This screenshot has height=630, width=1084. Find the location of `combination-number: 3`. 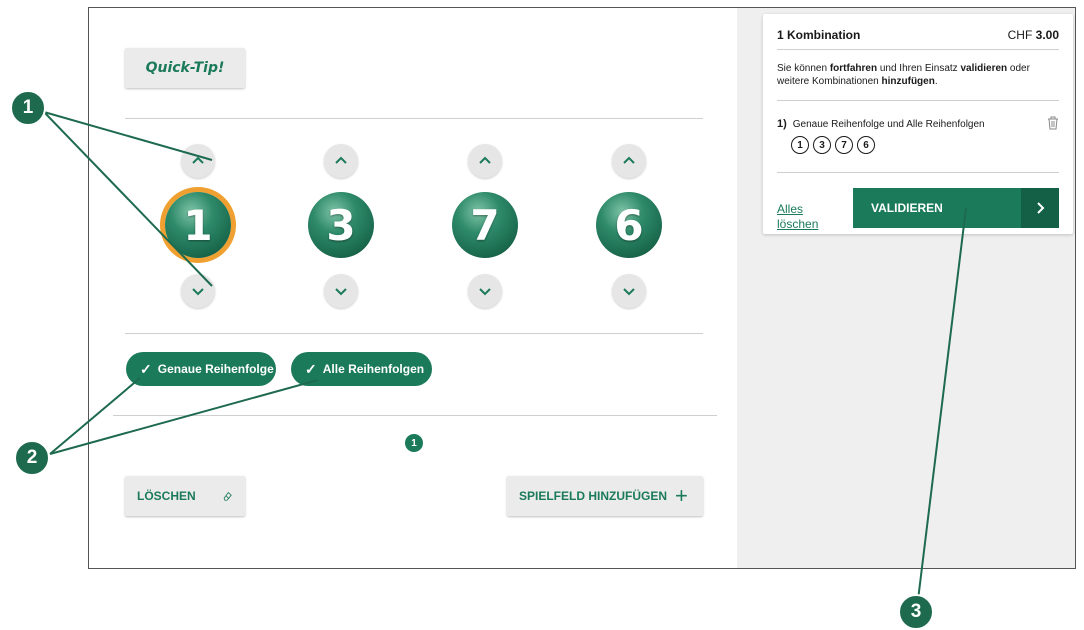

combination-number: 3 is located at coordinates (822, 145).